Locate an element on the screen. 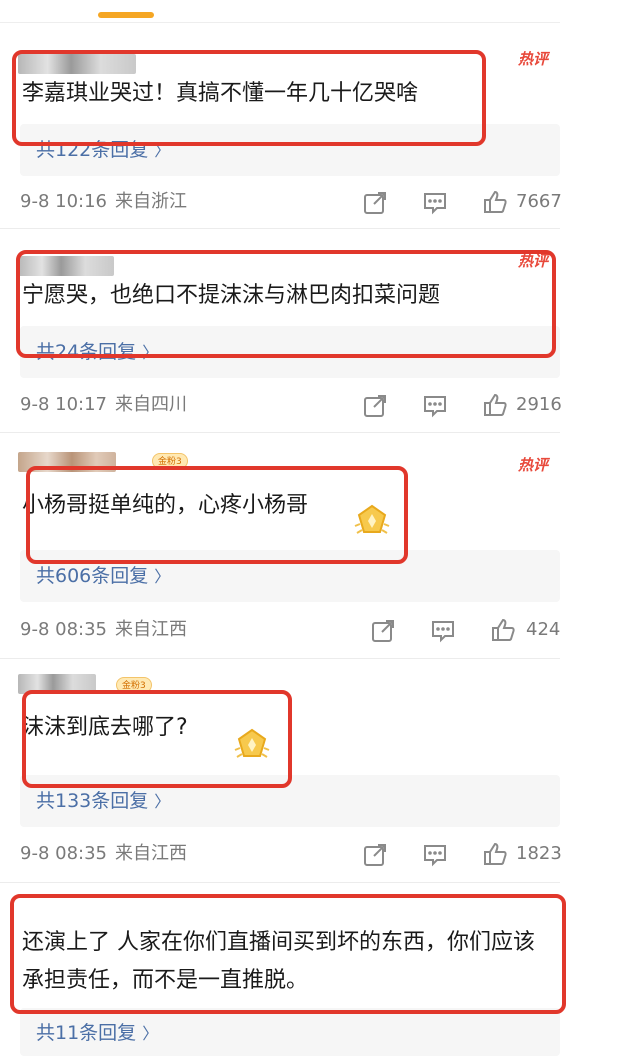 The width and height of the screenshot is (624, 1056). like-count: 1823 is located at coordinates (539, 853).